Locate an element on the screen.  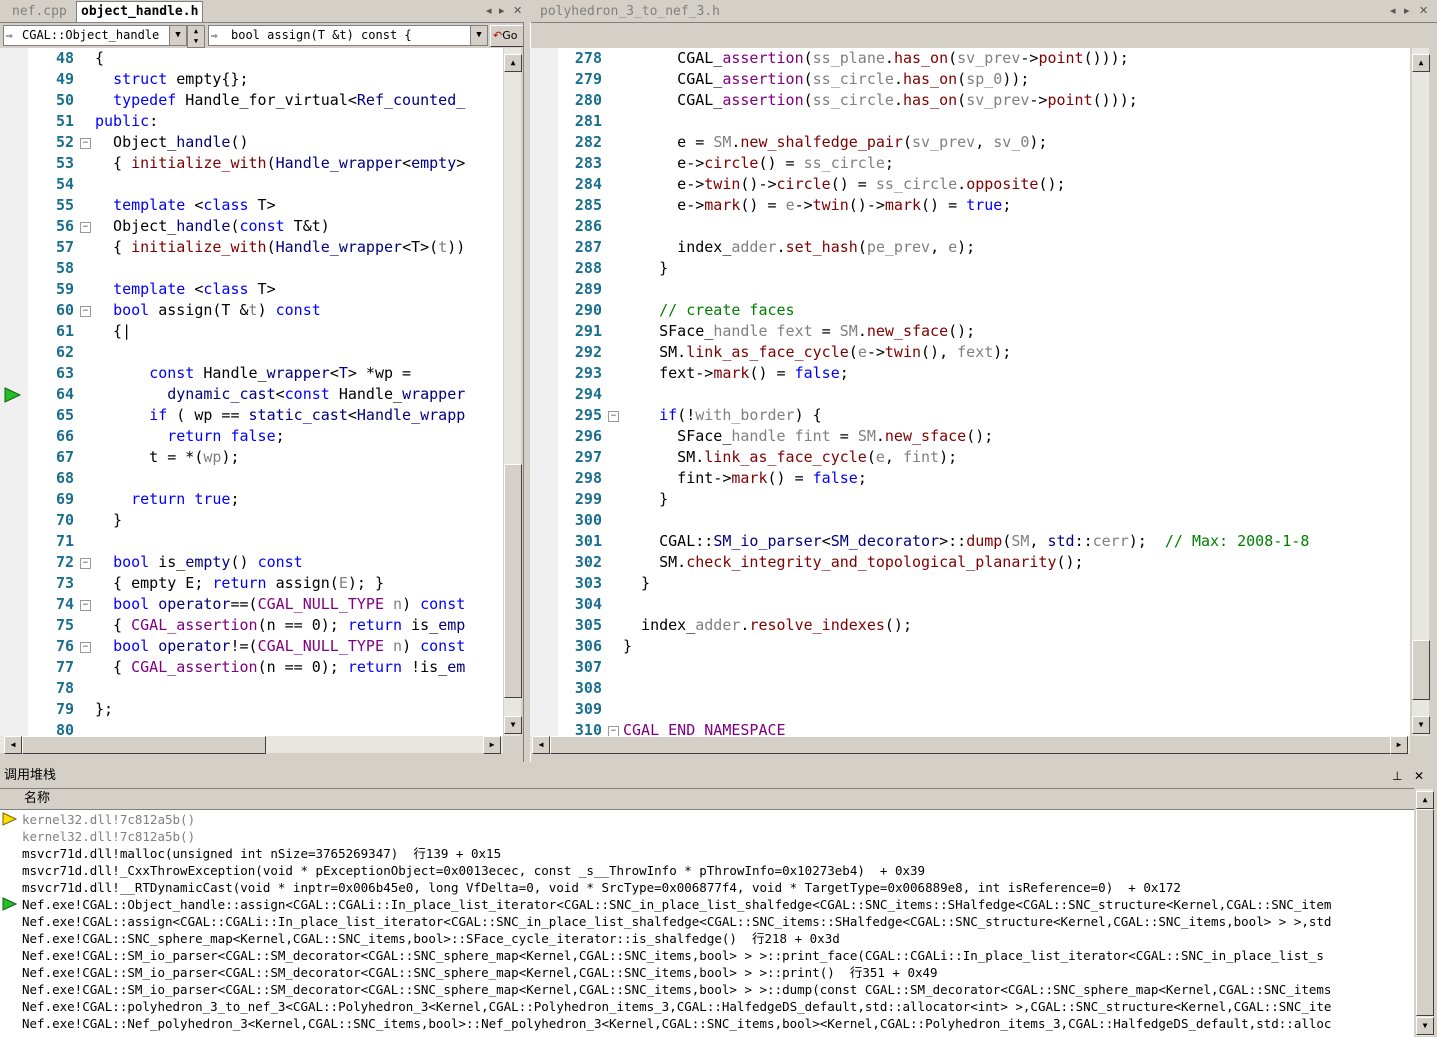
code-line: 306} is located at coordinates (970, 646).